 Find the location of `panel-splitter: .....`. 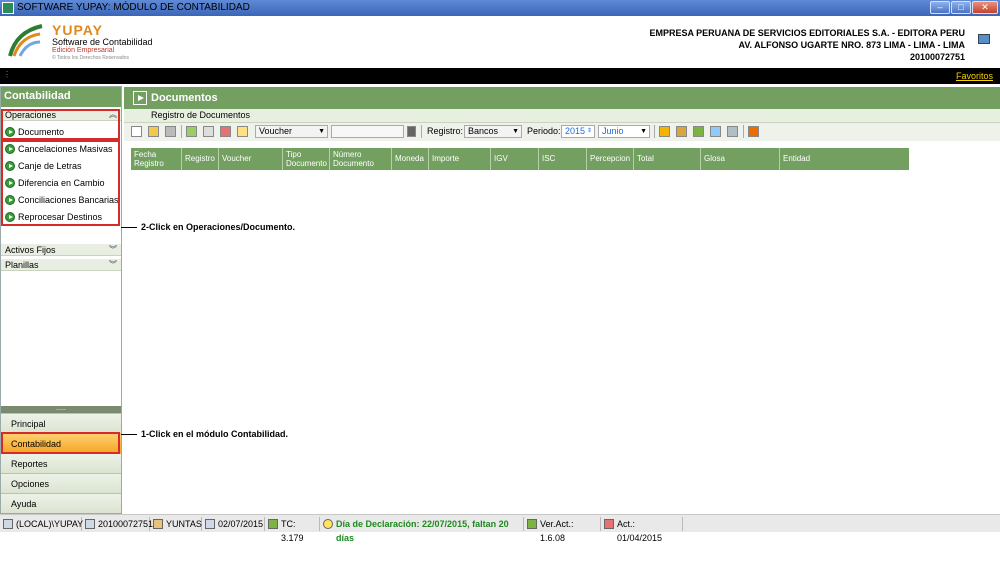

panel-splitter: ..... is located at coordinates (61, 409).